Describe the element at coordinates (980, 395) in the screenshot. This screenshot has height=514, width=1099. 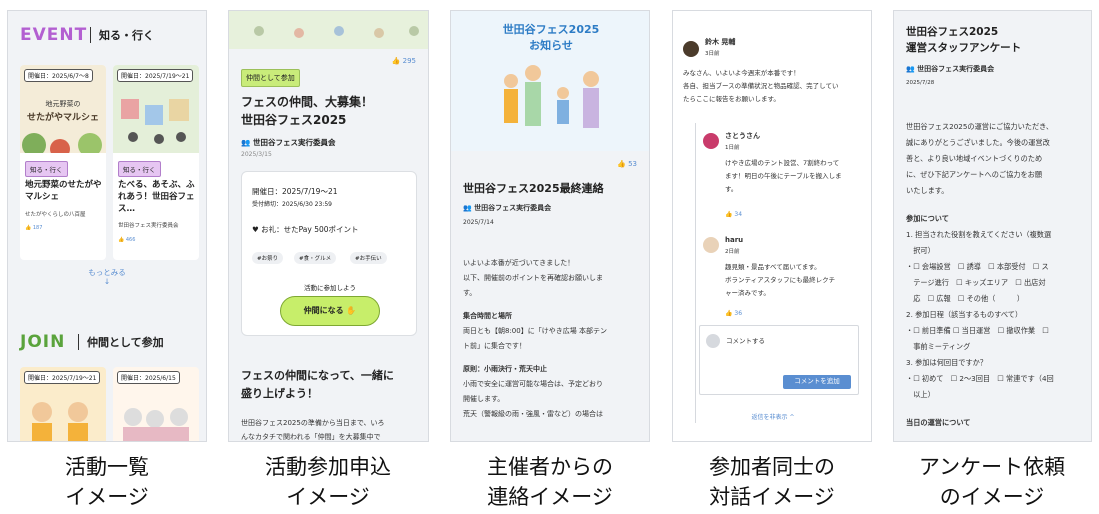
I see `option-line: 以上）` at that location.